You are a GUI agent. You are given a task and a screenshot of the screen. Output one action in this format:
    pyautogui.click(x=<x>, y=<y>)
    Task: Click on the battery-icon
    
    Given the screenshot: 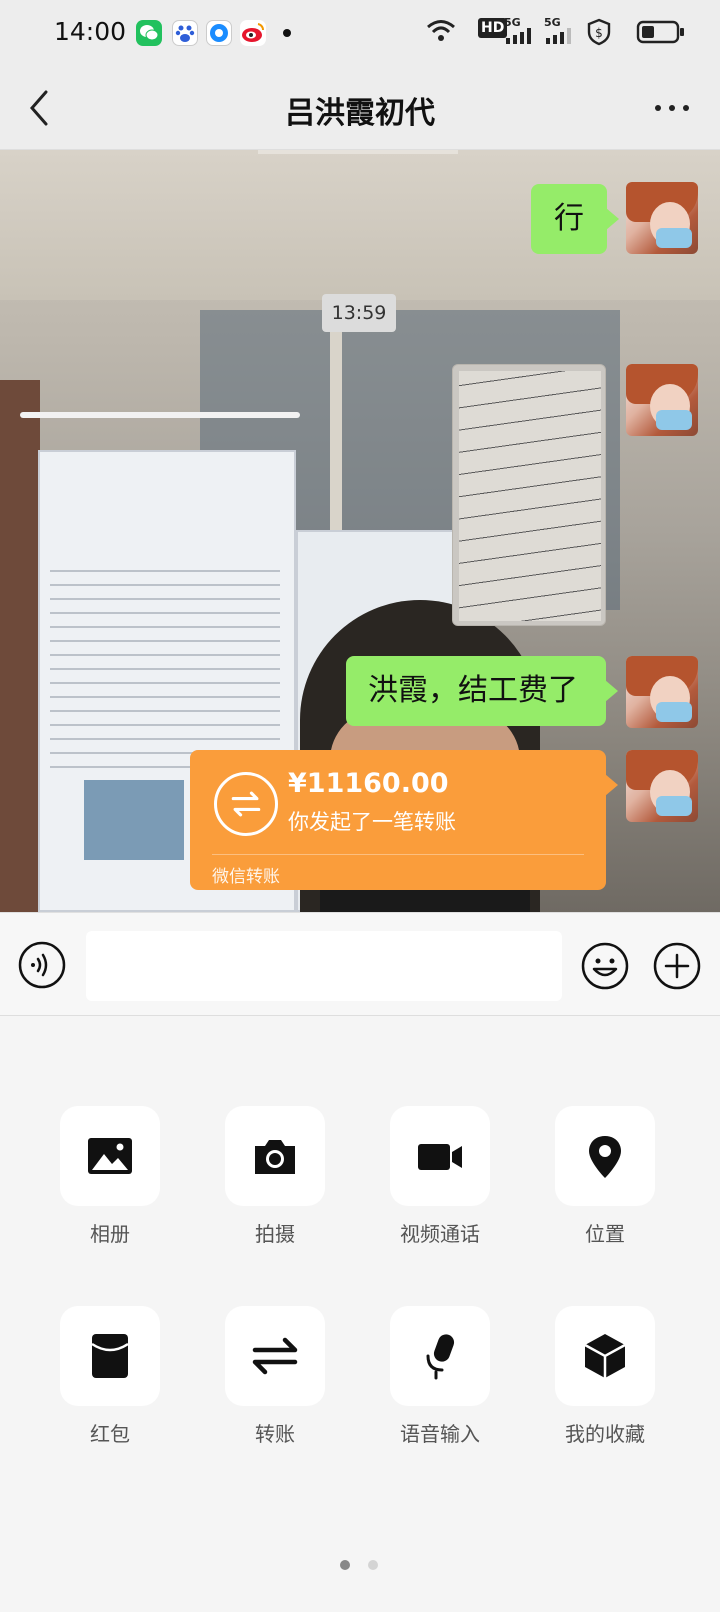 What is the action you would take?
    pyautogui.click(x=660, y=32)
    